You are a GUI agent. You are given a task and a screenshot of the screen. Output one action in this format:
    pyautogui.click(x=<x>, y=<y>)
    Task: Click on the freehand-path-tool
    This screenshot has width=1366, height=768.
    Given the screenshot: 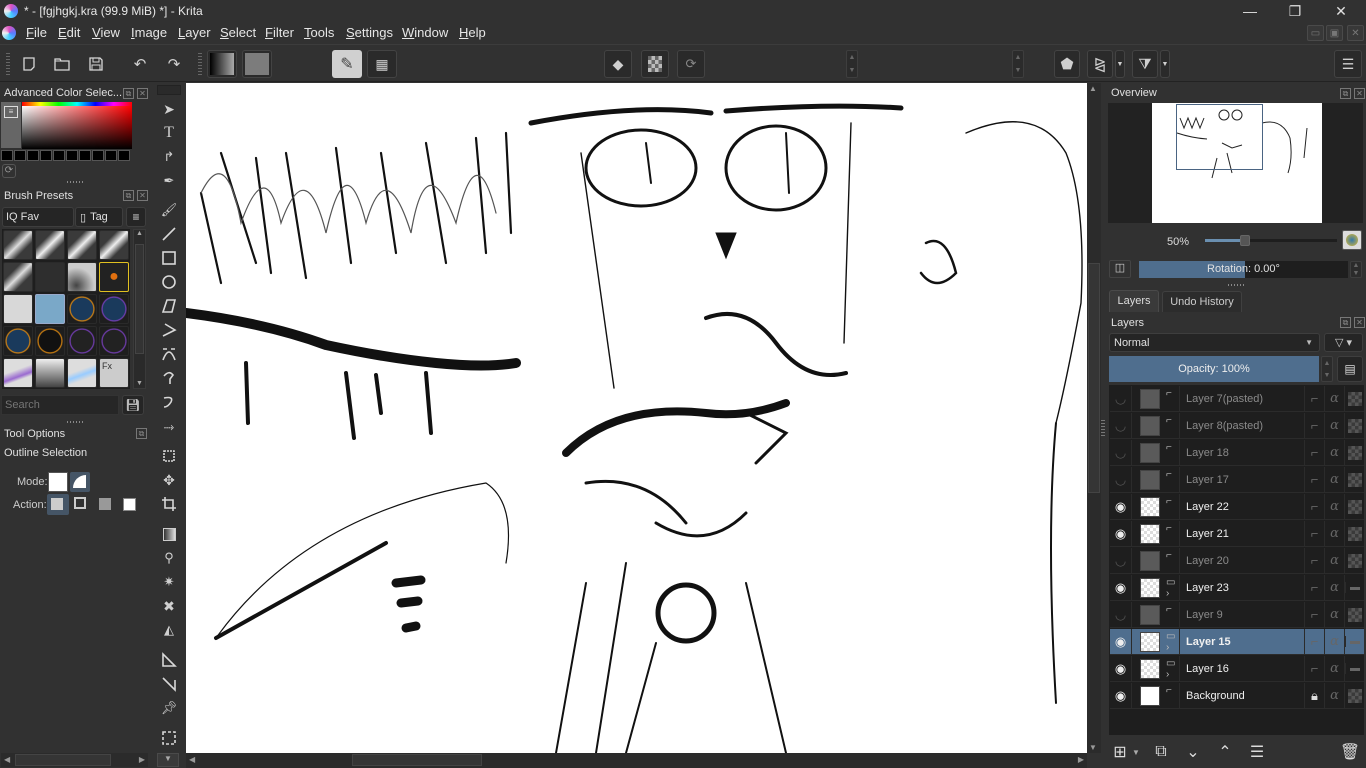 What is the action you would take?
    pyautogui.click(x=169, y=378)
    